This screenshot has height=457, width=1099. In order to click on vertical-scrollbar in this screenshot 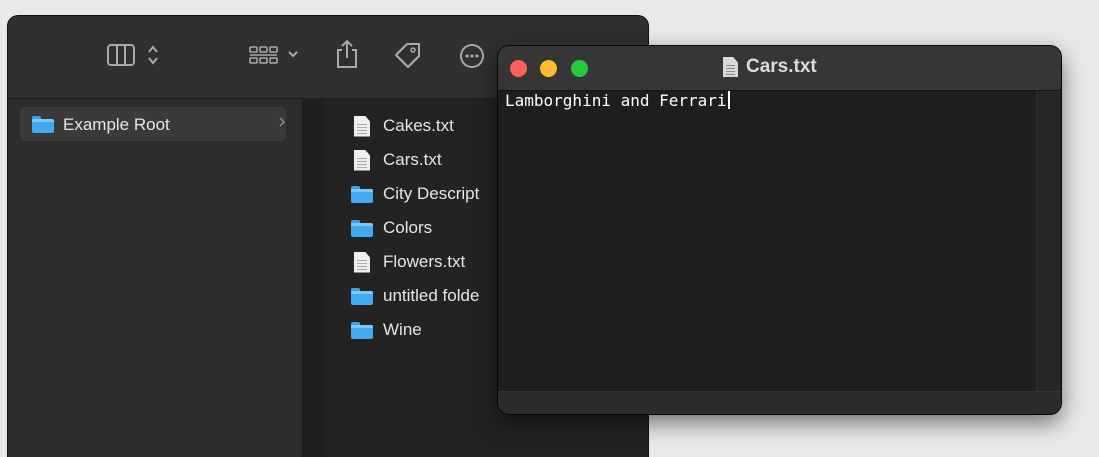, I will do `click(1048, 241)`.